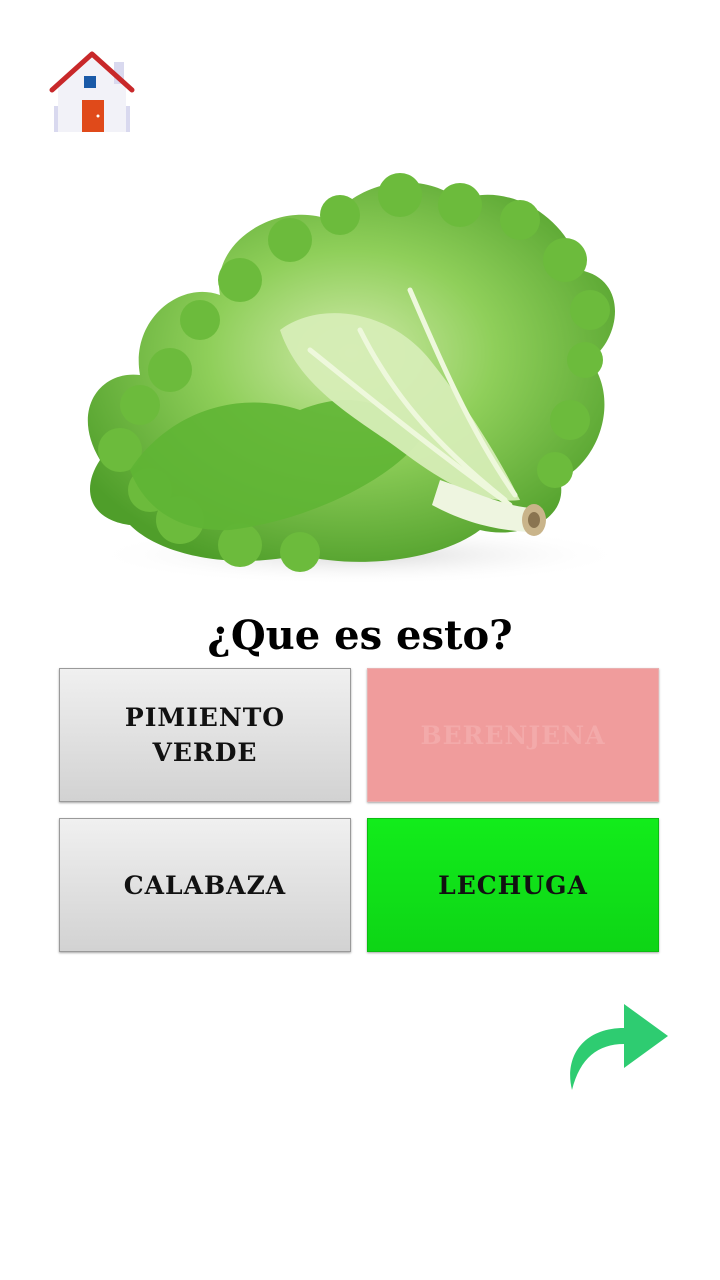 The image size is (720, 1280). What do you see at coordinates (205, 735) in the screenshot?
I see `answer-option-pimiento-verde: PIMIENTO VERDE` at bounding box center [205, 735].